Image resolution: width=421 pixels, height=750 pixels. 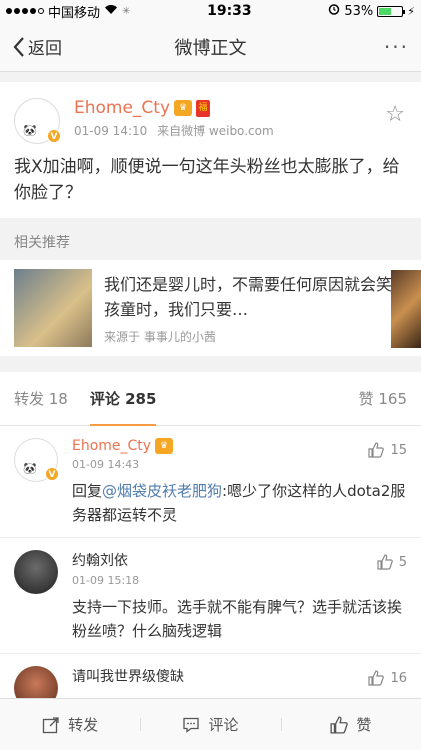 I want to click on comment-like-count: 5, so click(x=402, y=562).